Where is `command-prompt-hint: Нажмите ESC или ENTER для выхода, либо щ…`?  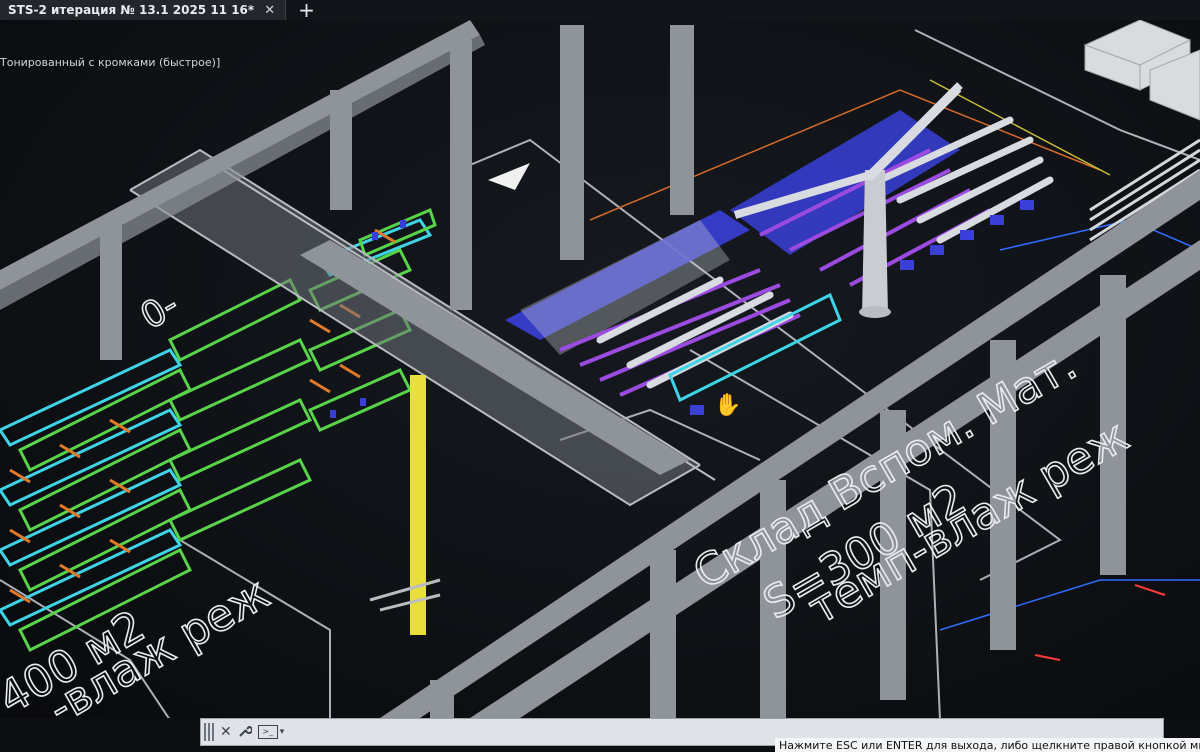
command-prompt-hint: Нажмите ESC или ENTER для выхода, либо щ… is located at coordinates (987, 745).